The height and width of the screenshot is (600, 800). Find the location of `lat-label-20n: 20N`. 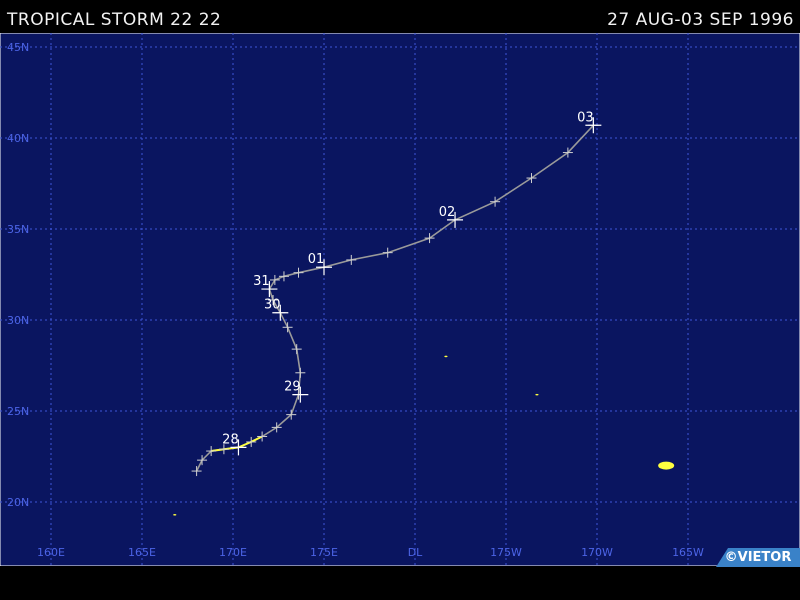

lat-label-20n: 20N is located at coordinates (18, 502).